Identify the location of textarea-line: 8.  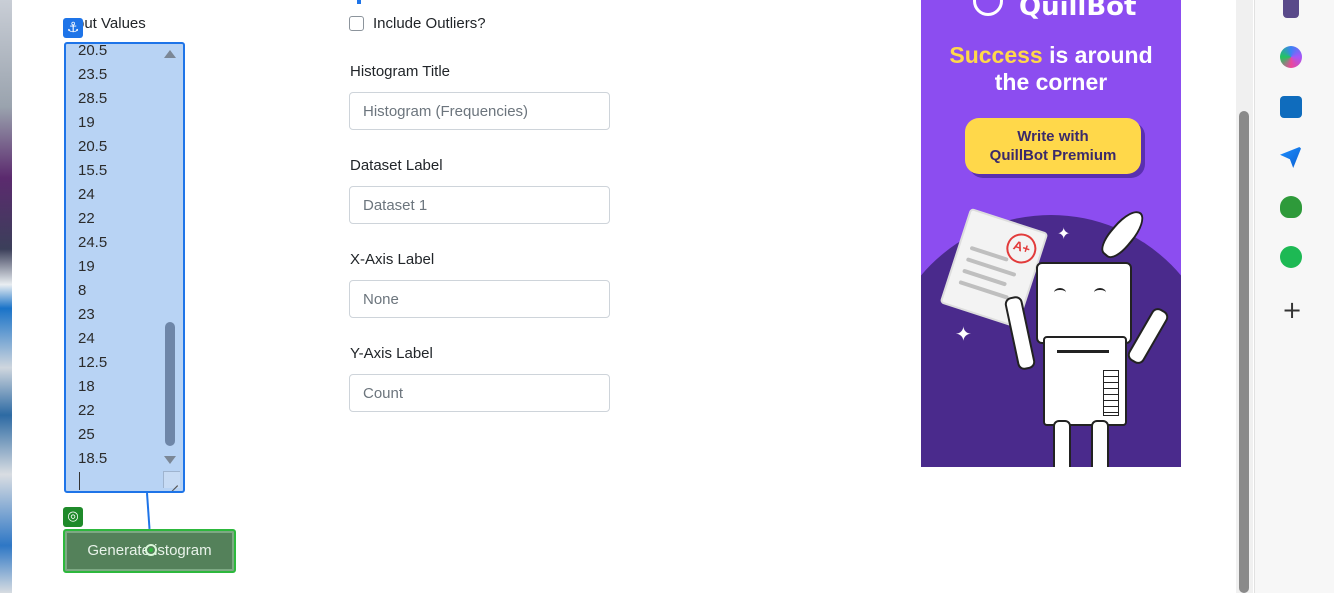
(82, 290).